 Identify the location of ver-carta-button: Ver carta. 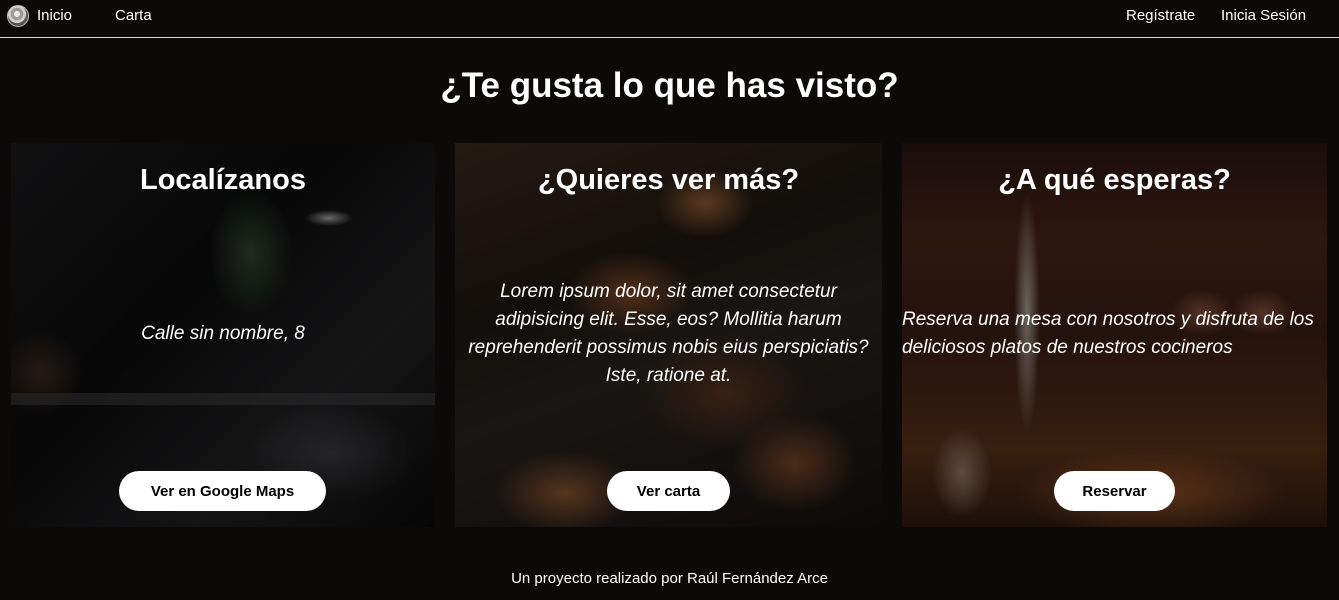
(668, 491).